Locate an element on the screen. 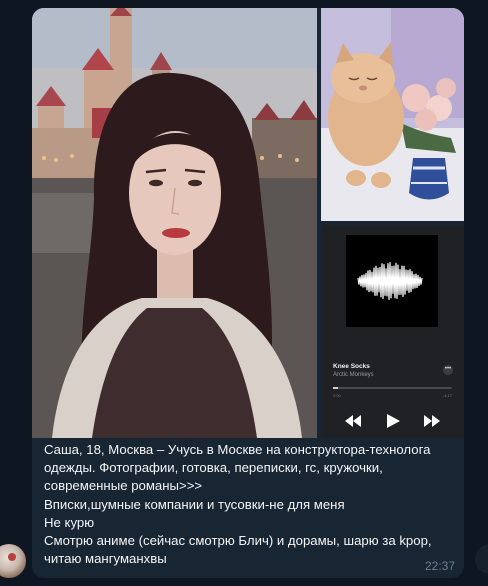  sender-avatar is located at coordinates (13, 561).